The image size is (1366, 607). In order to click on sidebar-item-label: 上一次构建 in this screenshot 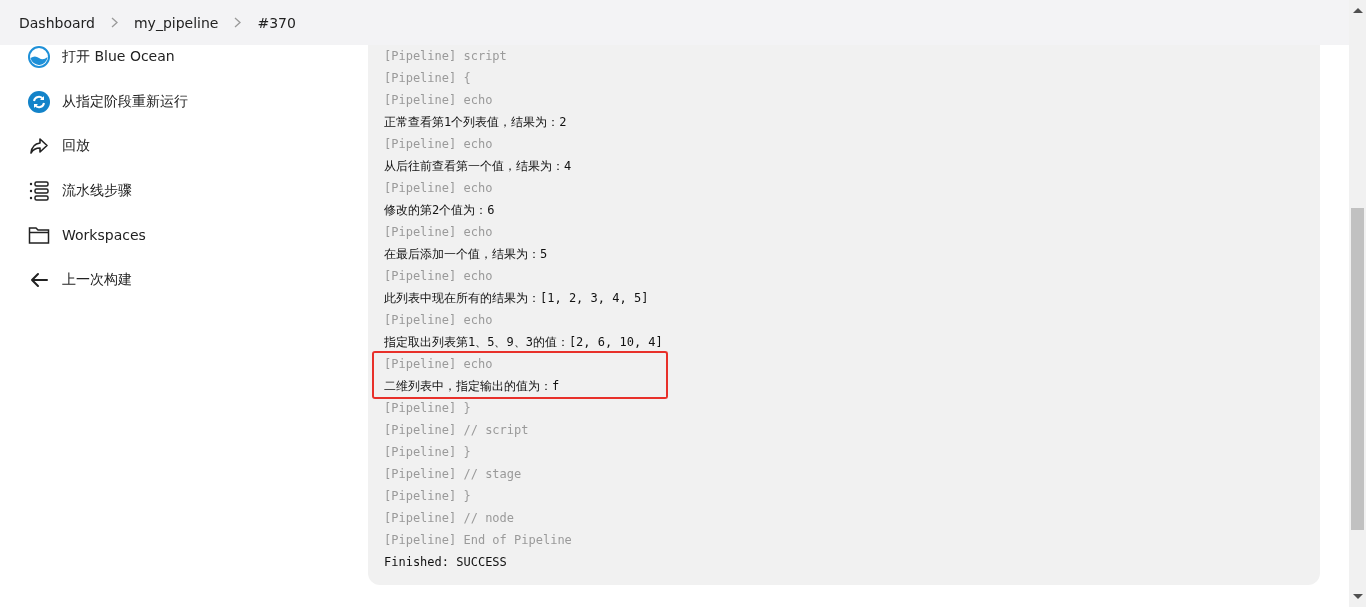, I will do `click(97, 279)`.